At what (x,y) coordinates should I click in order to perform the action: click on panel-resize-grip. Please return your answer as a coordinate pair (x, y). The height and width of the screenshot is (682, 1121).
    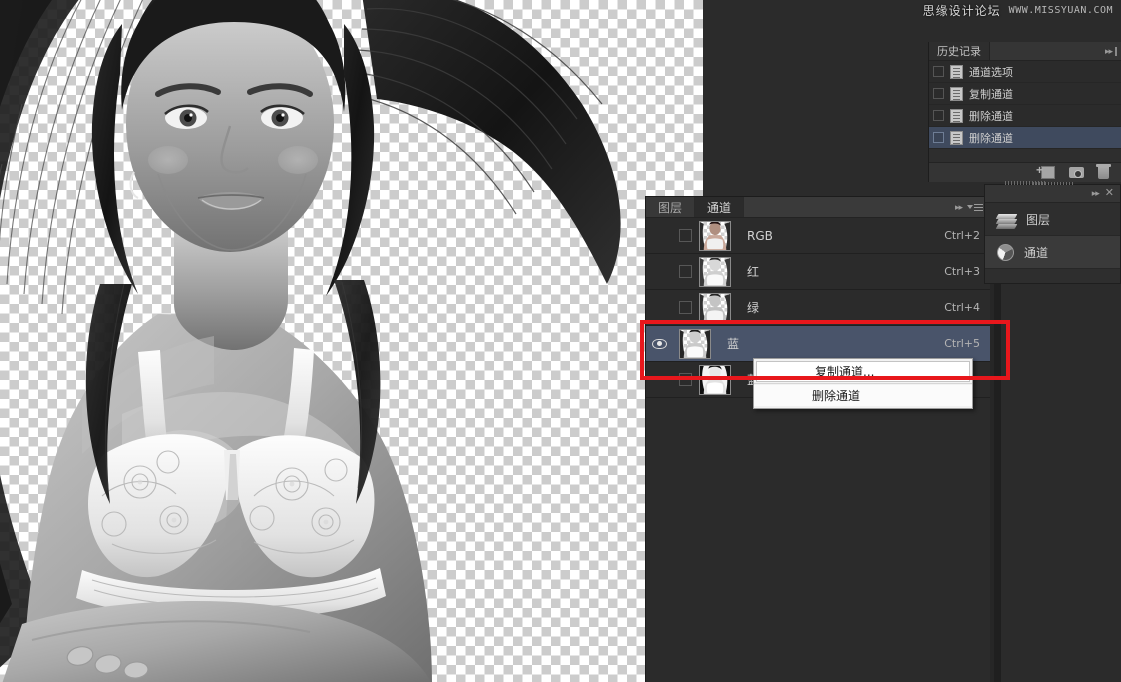
    Looking at the image, I should click on (1025, 183).